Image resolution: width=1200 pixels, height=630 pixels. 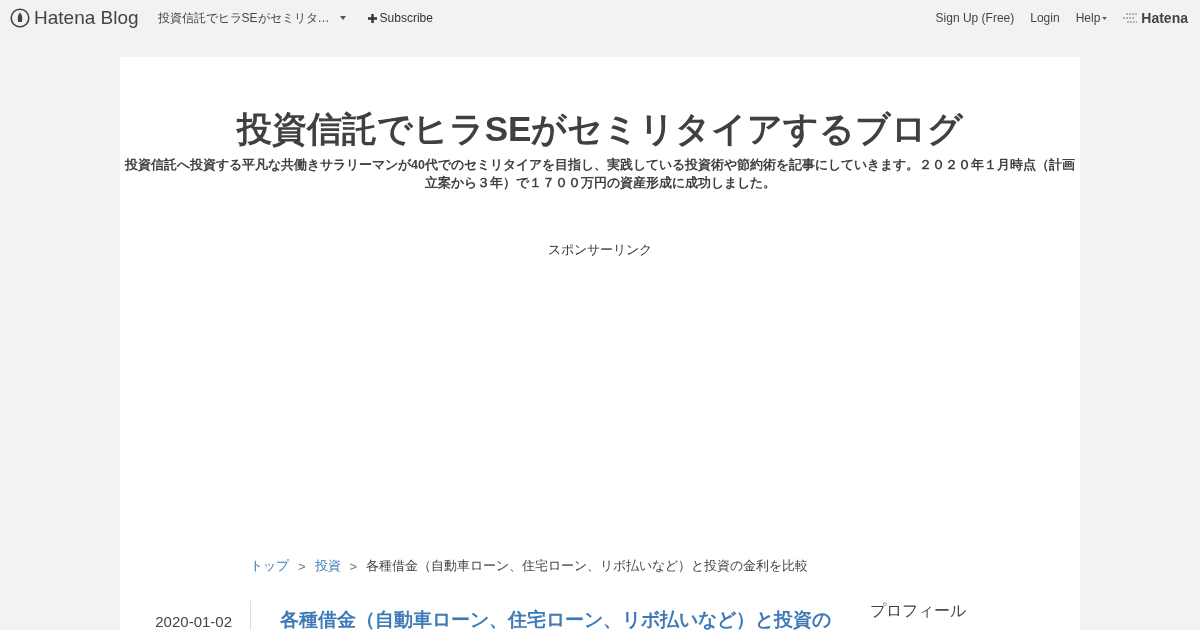 What do you see at coordinates (555, 619) in the screenshot?
I see `entry-title: 各種借金（自動車ローン、住宅ローン、リボ払いなど）と投資の` at bounding box center [555, 619].